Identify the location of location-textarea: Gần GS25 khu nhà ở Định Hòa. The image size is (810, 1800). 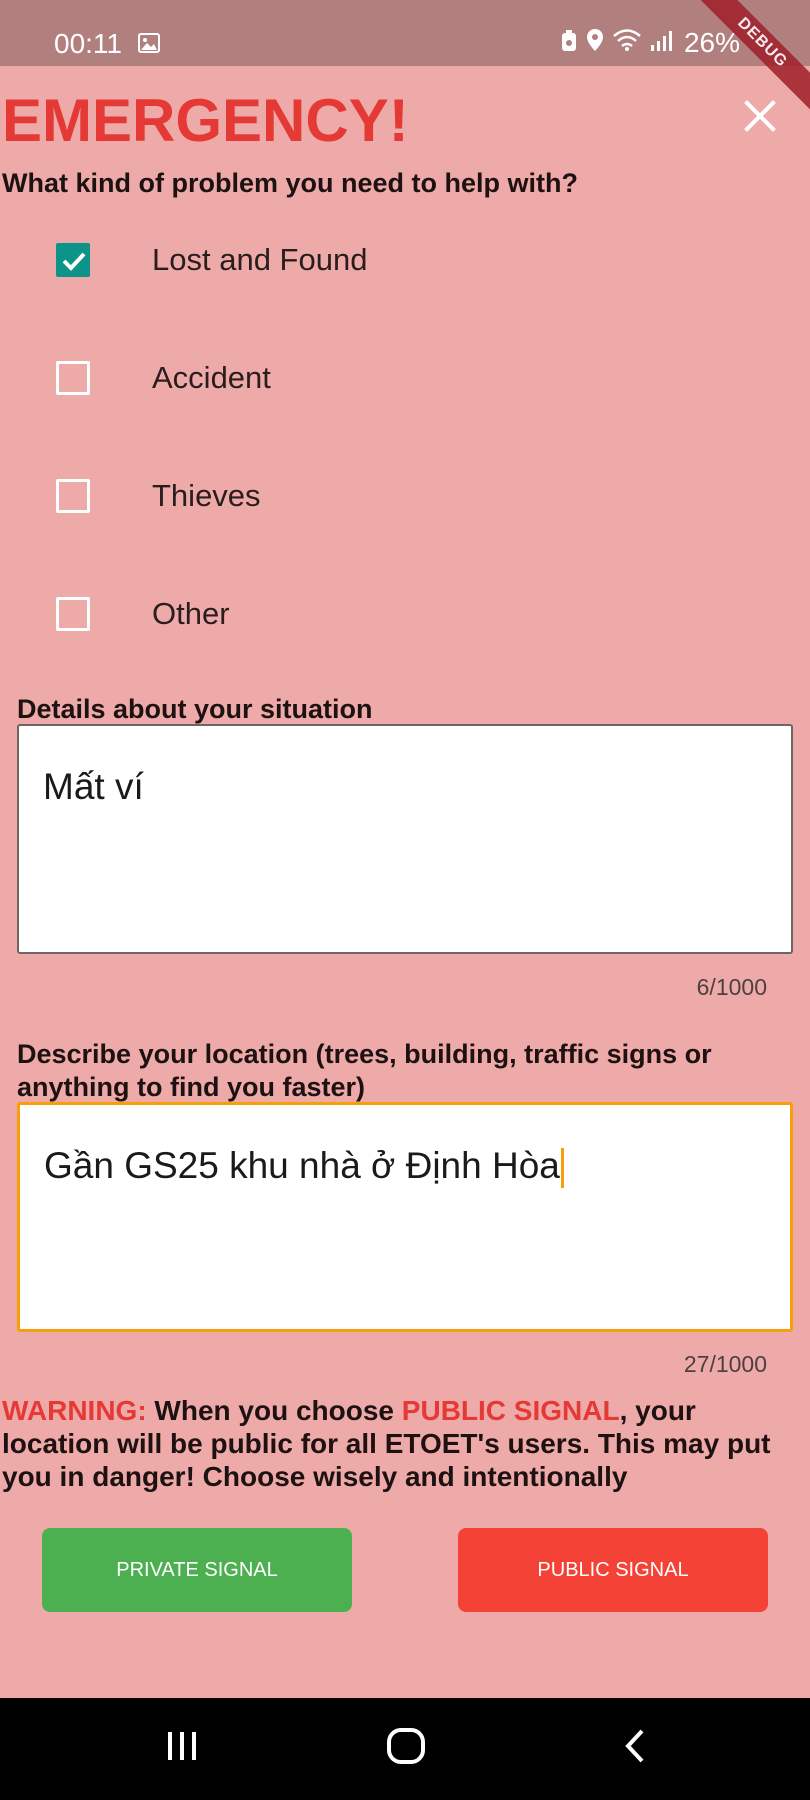
(405, 1217).